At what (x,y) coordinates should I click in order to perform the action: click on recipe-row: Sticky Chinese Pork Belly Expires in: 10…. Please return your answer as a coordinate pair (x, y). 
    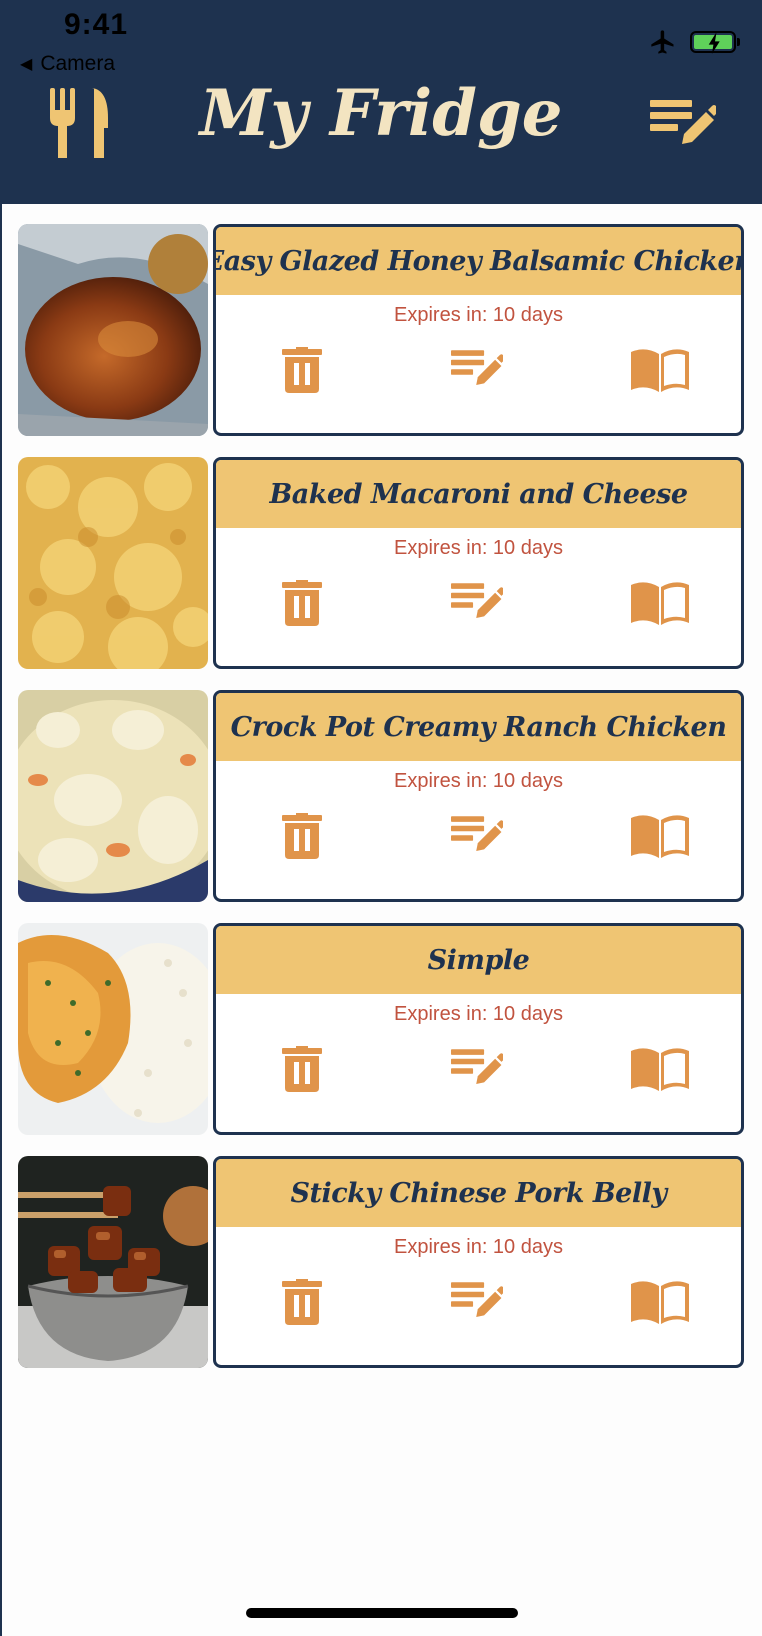
    Looking at the image, I should click on (382, 1261).